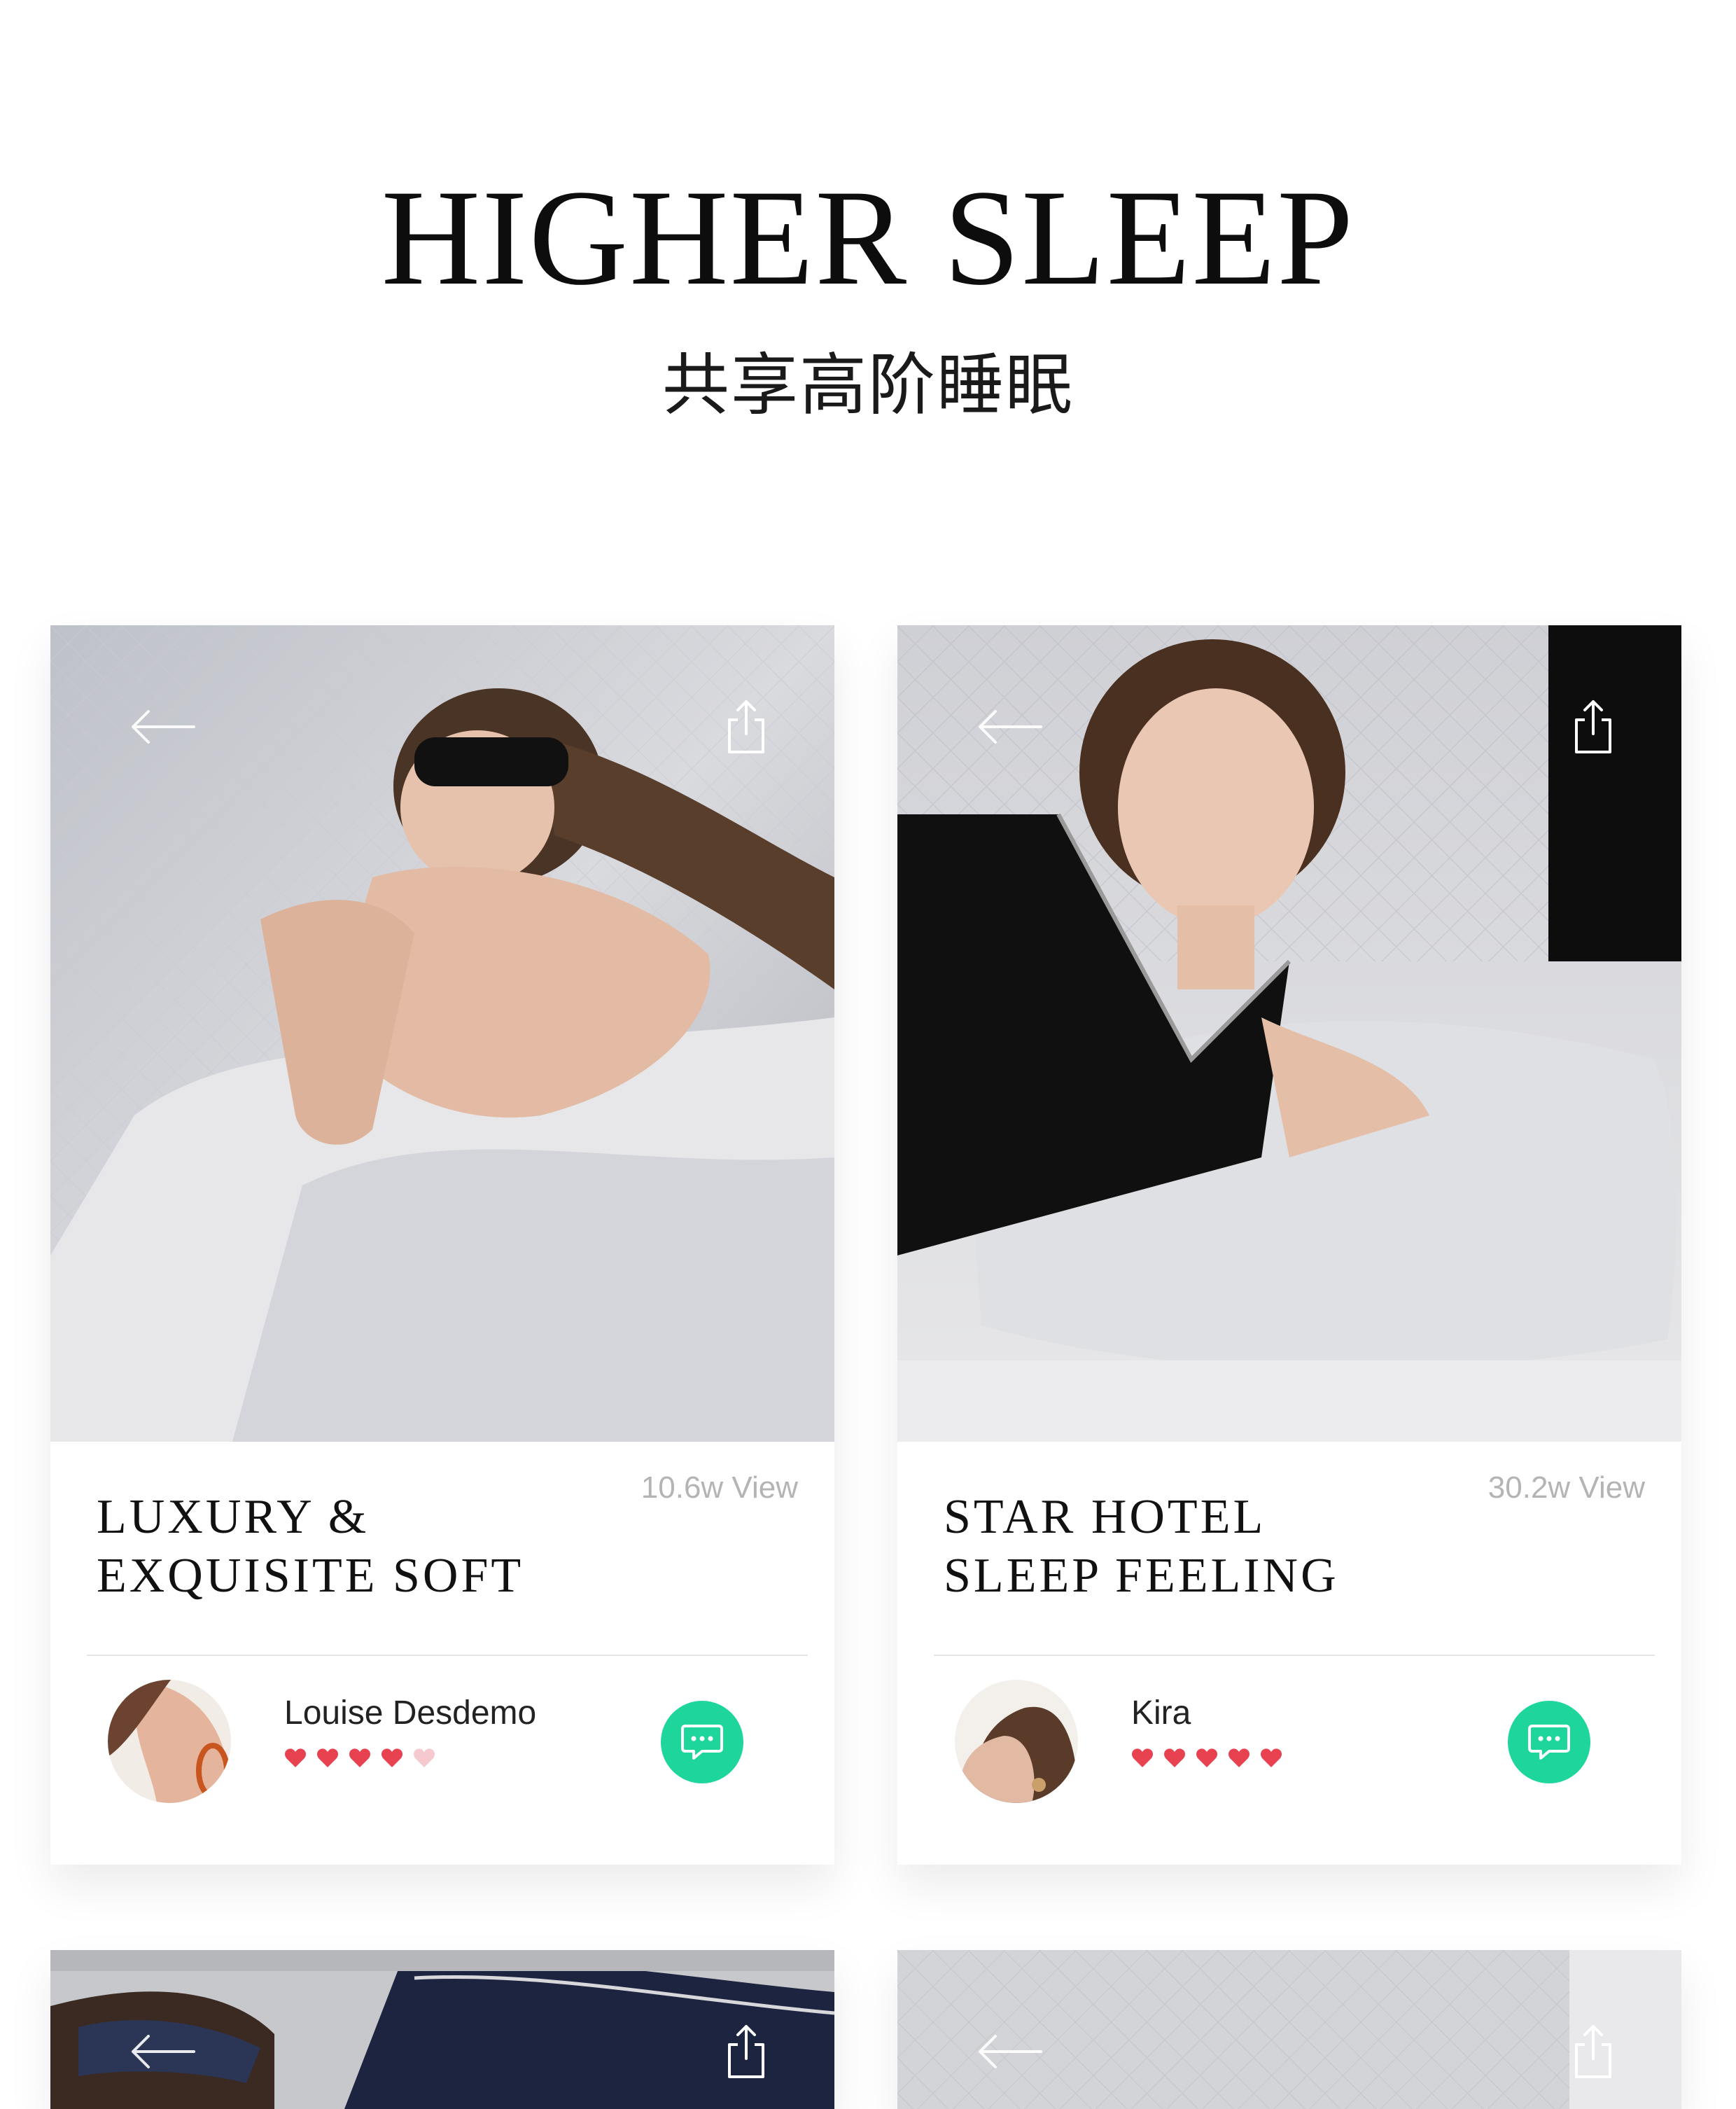 Image resolution: width=1736 pixels, height=2109 pixels. Describe the element at coordinates (1566, 1487) in the screenshot. I see `view-count: 30.2w View` at that location.